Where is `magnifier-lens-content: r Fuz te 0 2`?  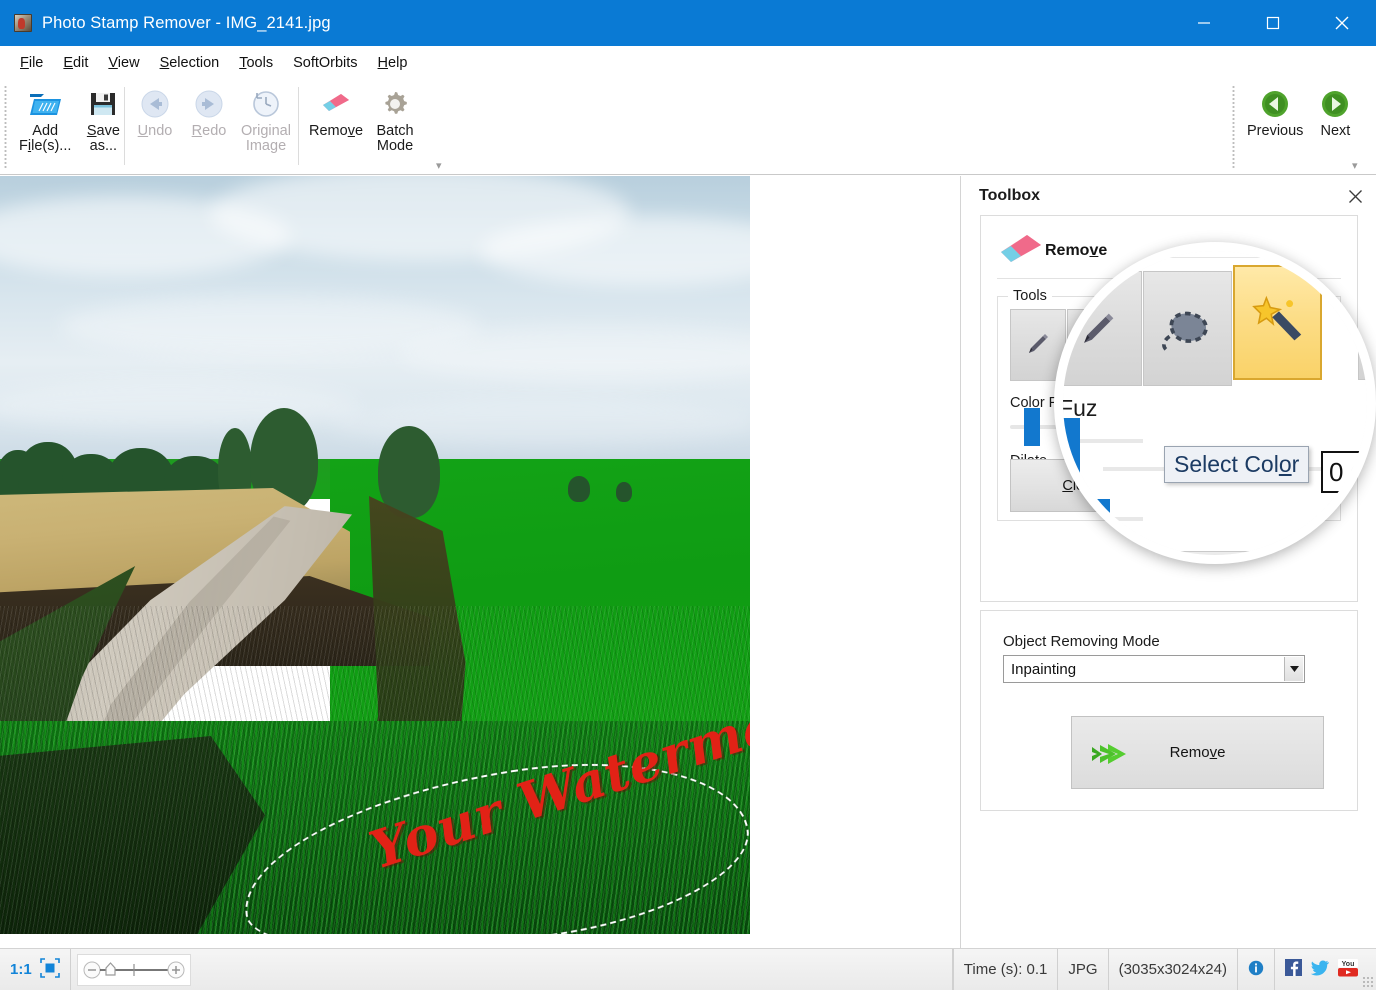 magnifier-lens-content: r Fuz te 0 2 is located at coordinates (1215, 403).